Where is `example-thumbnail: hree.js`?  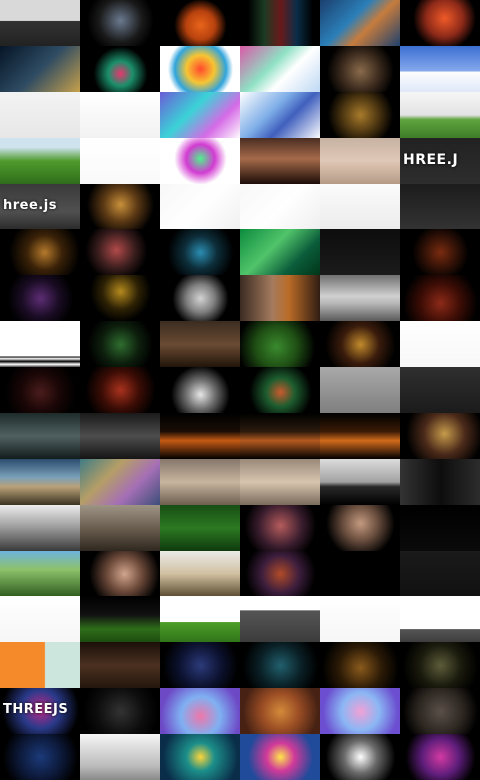 example-thumbnail: hree.js is located at coordinates (40, 206).